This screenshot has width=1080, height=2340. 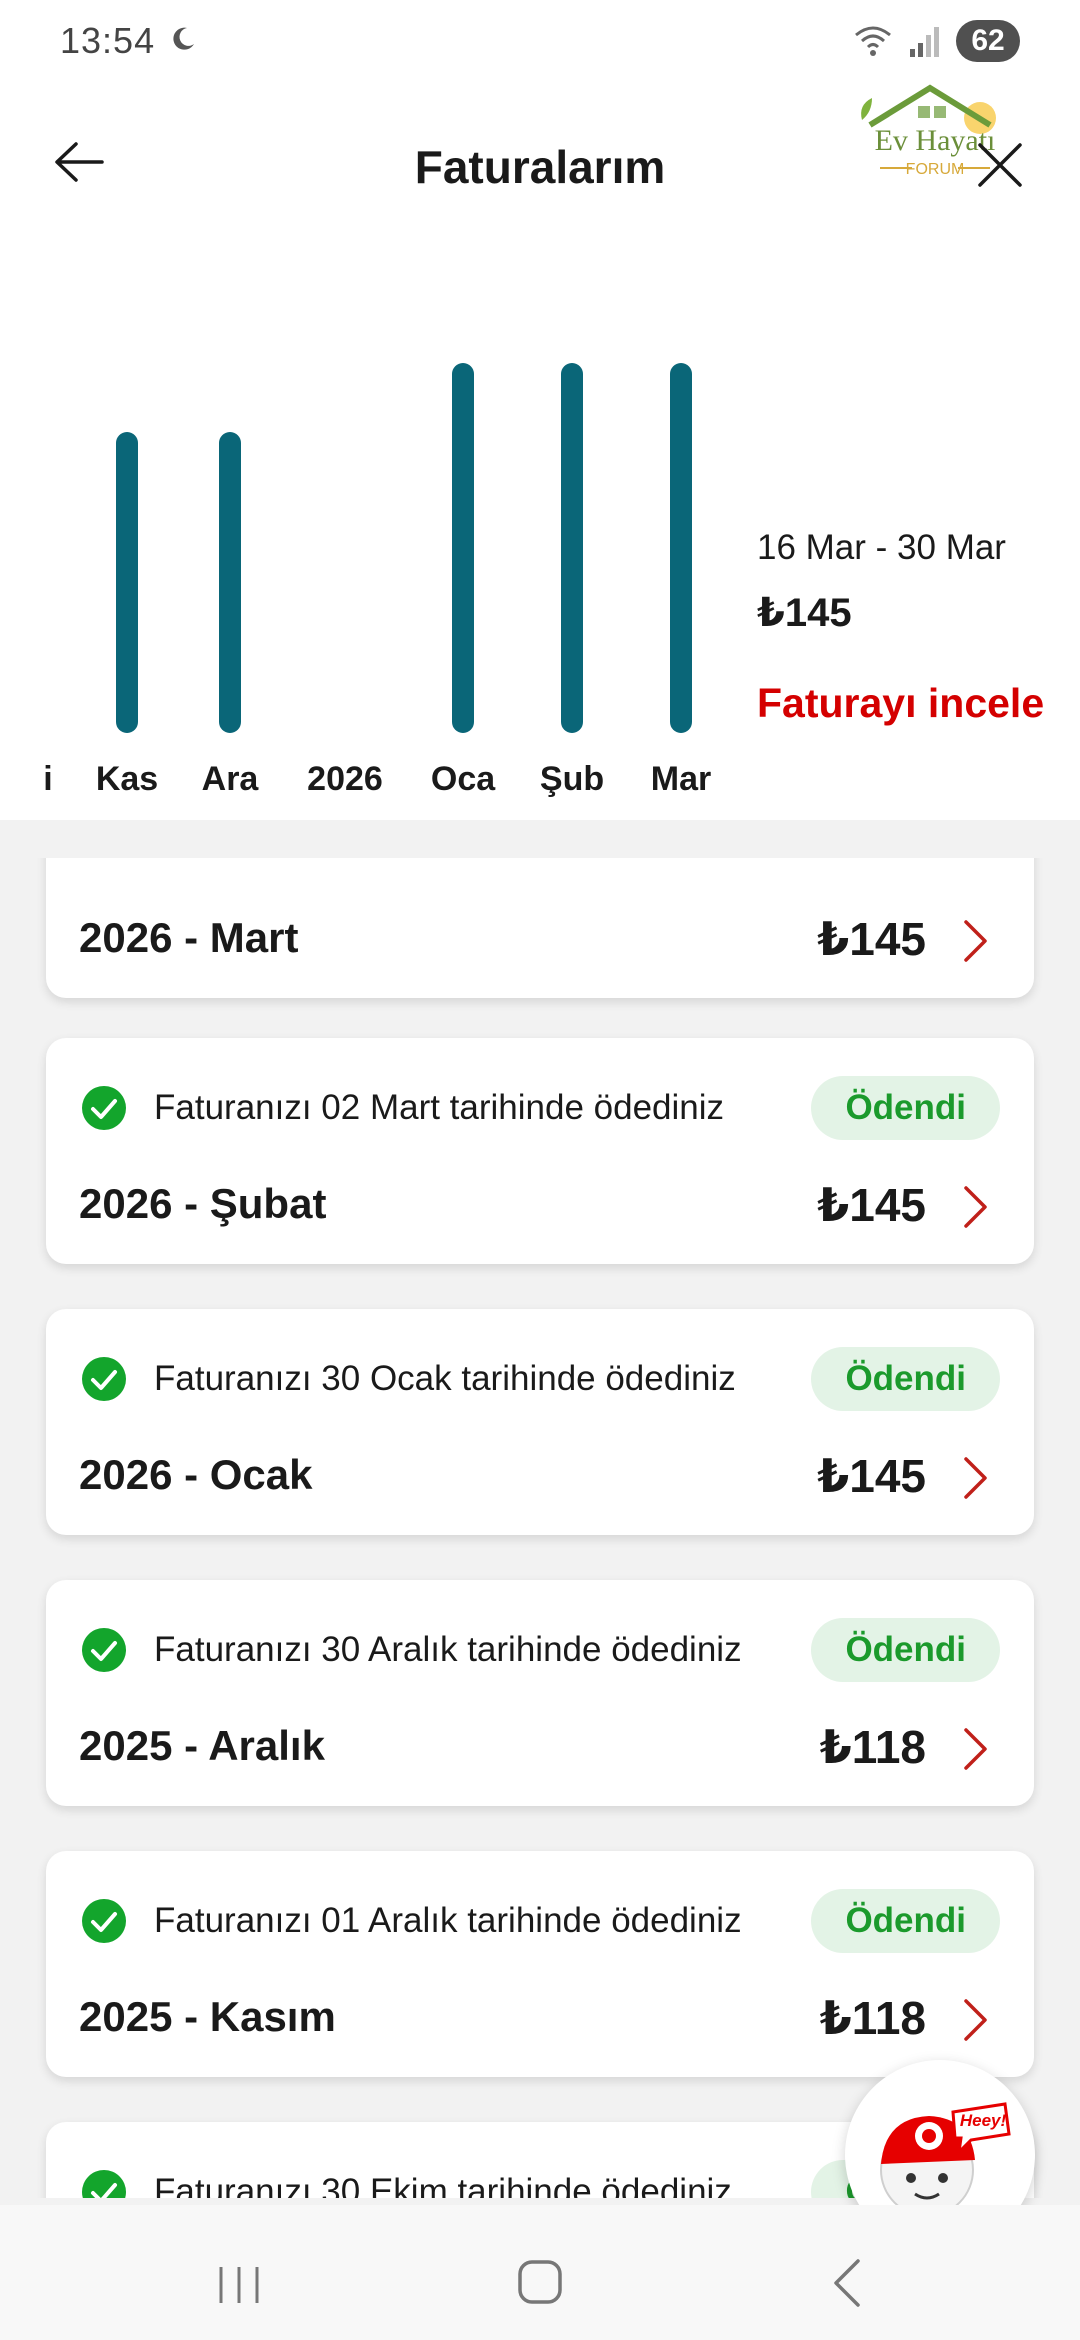 What do you see at coordinates (108, 40) in the screenshot?
I see `status-time: 13:54` at bounding box center [108, 40].